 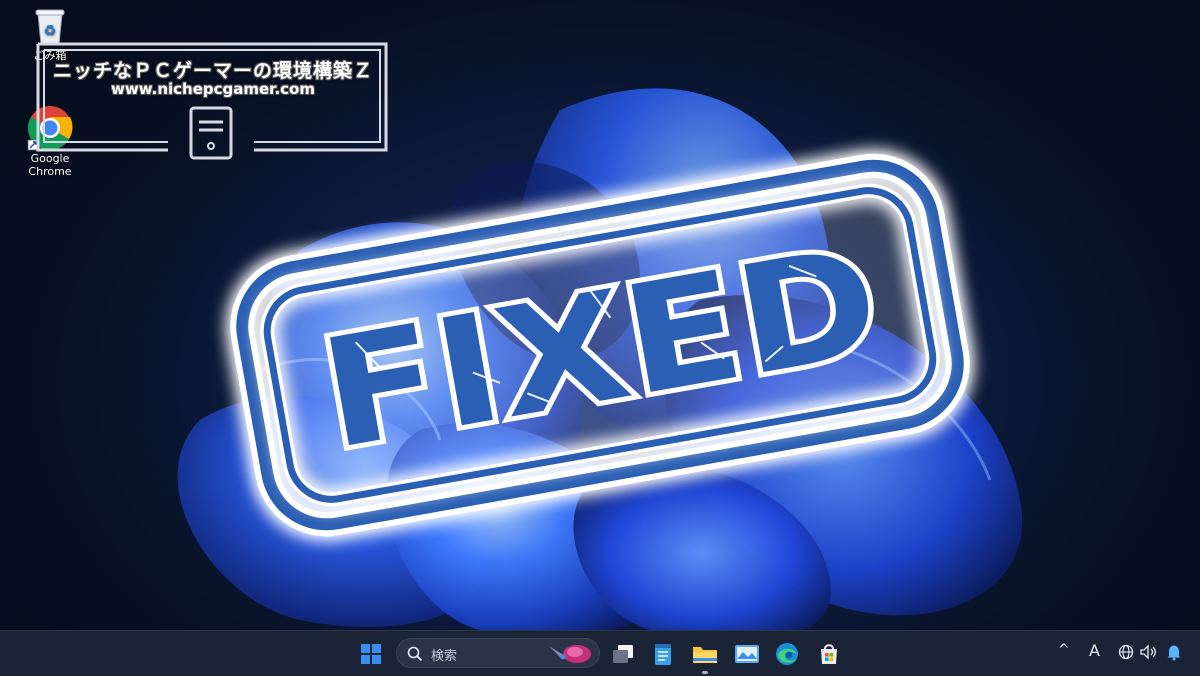 I want to click on edge-button, so click(x=787, y=654).